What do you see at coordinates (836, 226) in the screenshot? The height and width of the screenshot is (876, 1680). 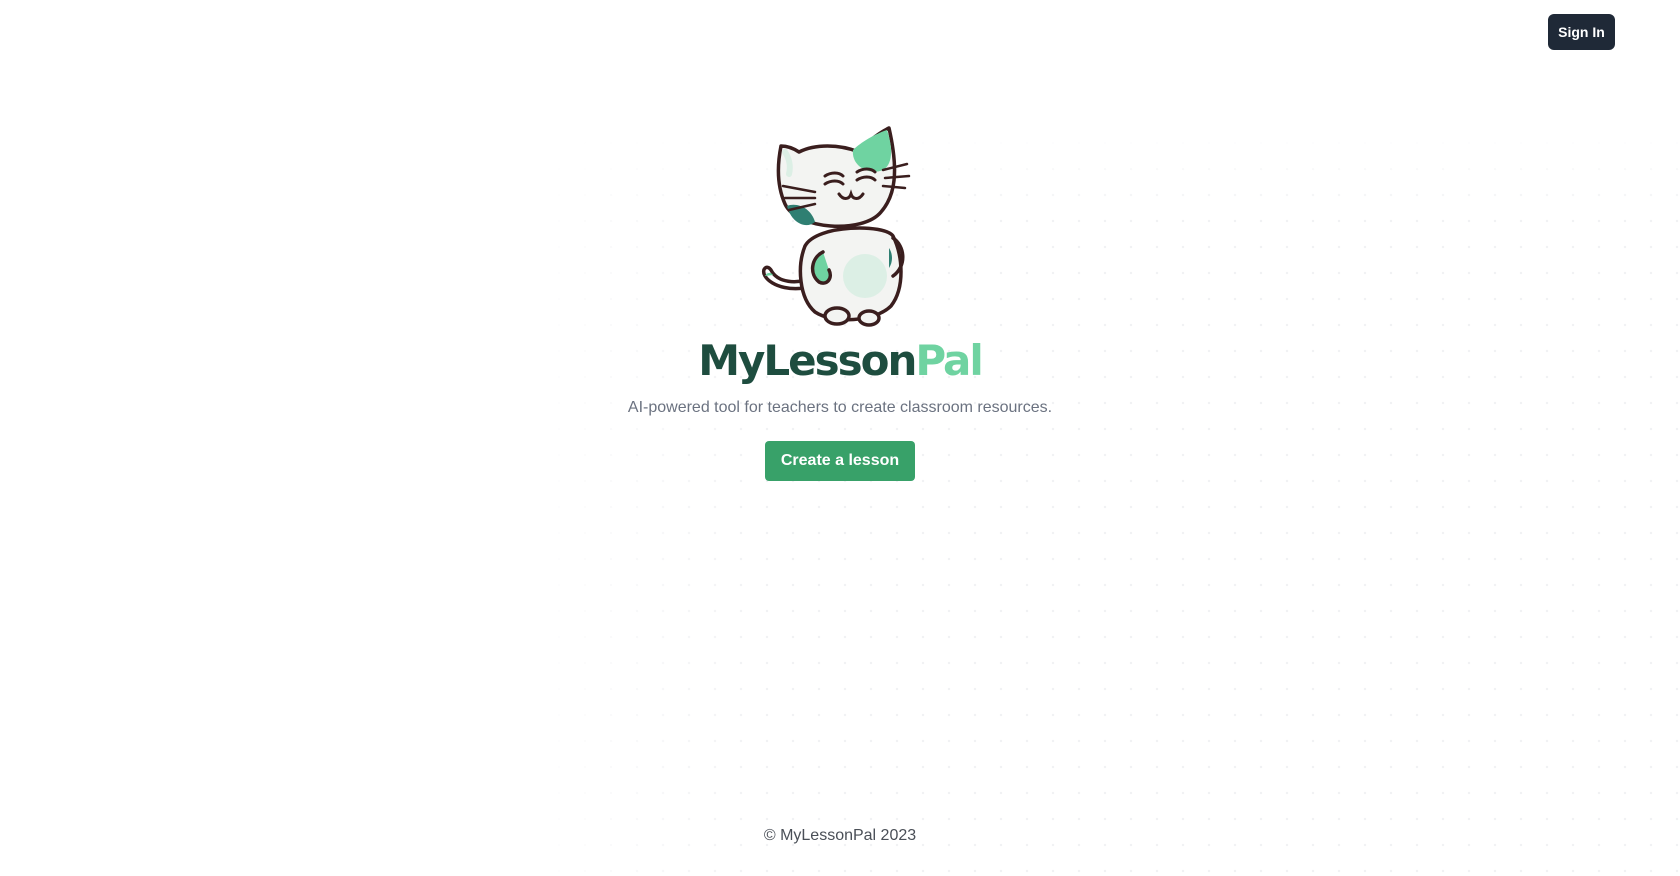 I see `cat-mascot-icon` at bounding box center [836, 226].